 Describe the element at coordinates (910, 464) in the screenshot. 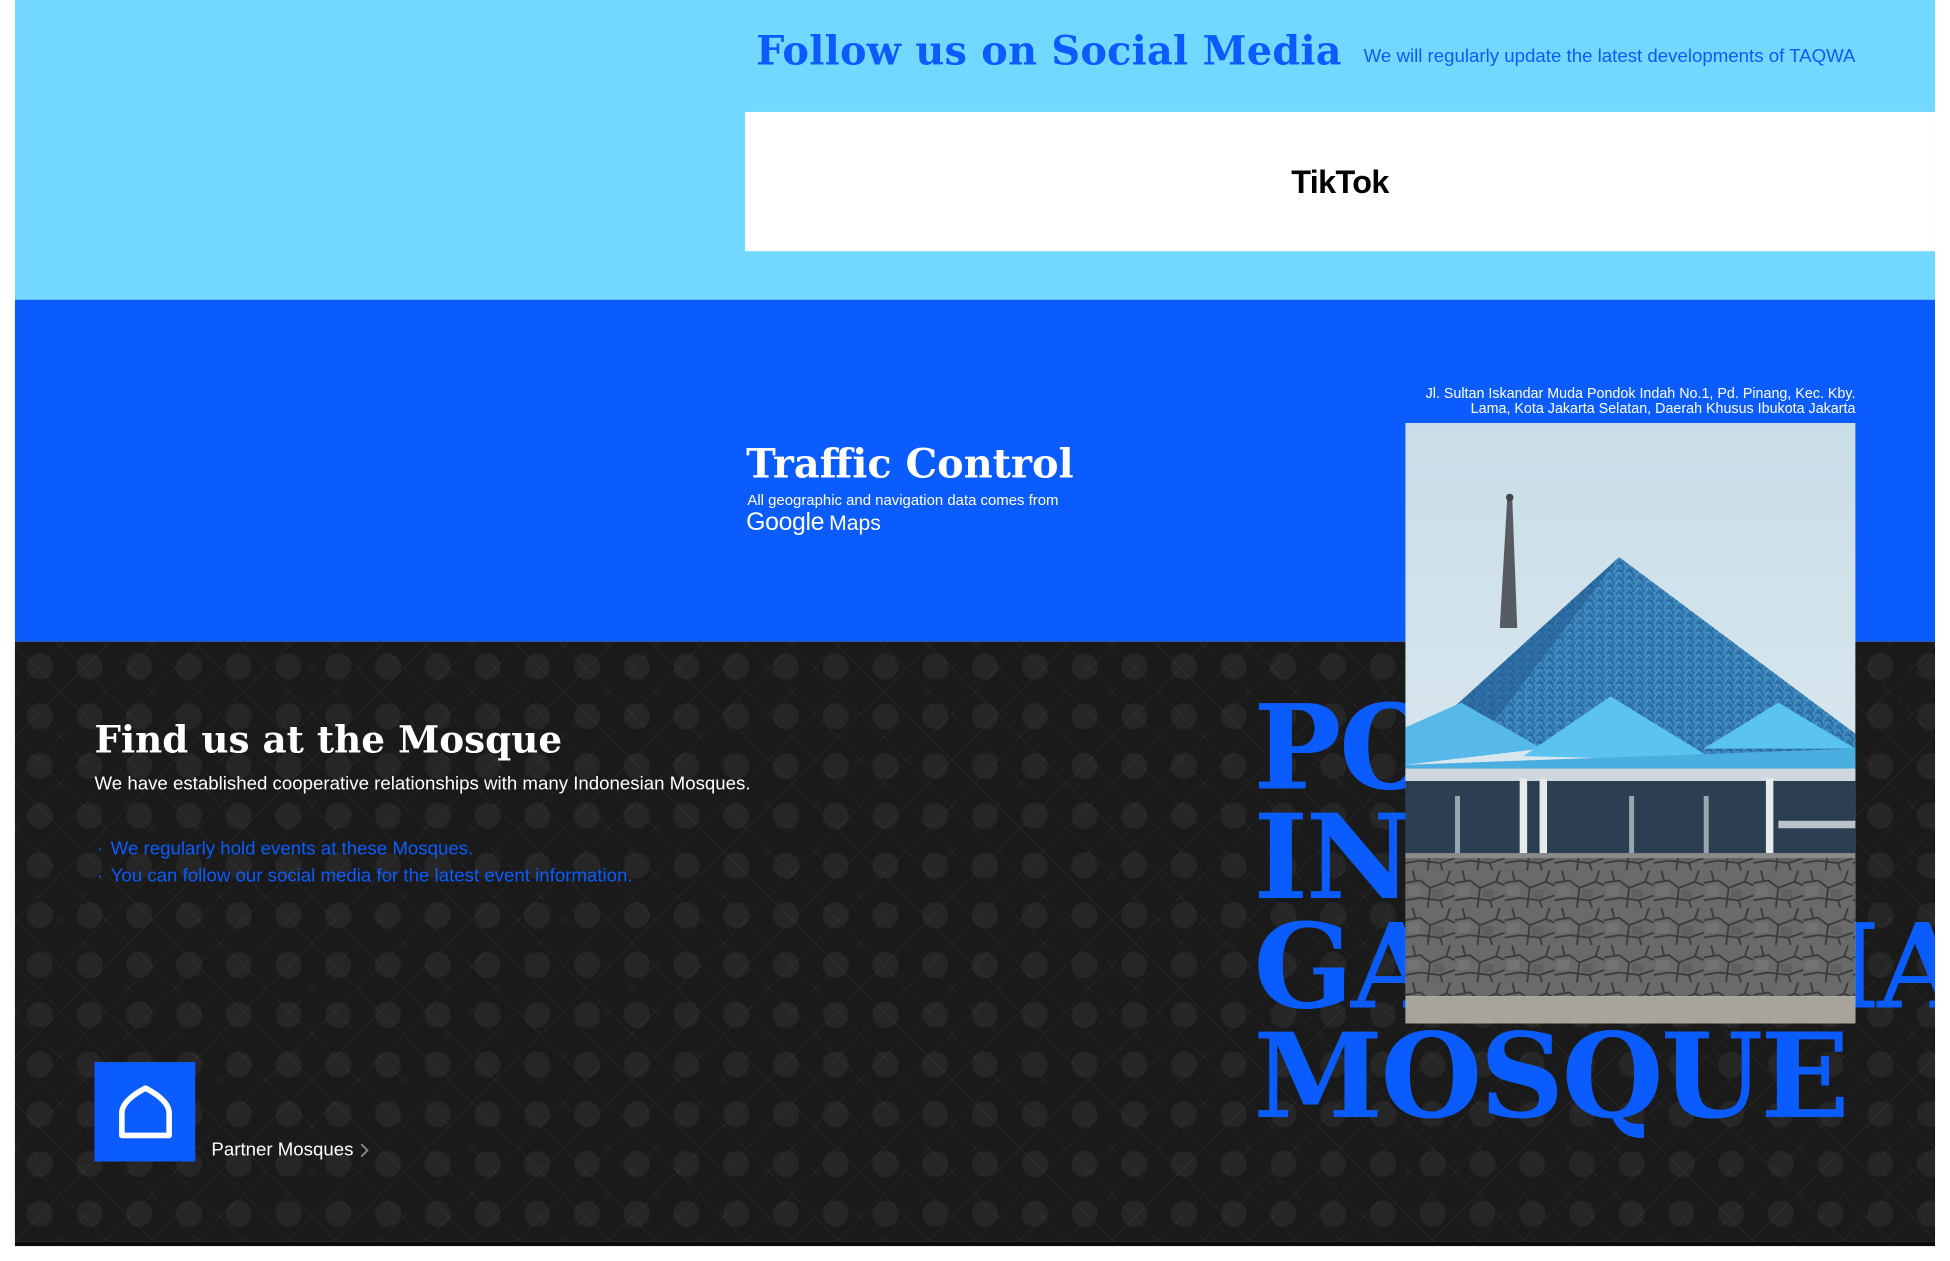

I see `traffic-title: Traffic Control` at that location.